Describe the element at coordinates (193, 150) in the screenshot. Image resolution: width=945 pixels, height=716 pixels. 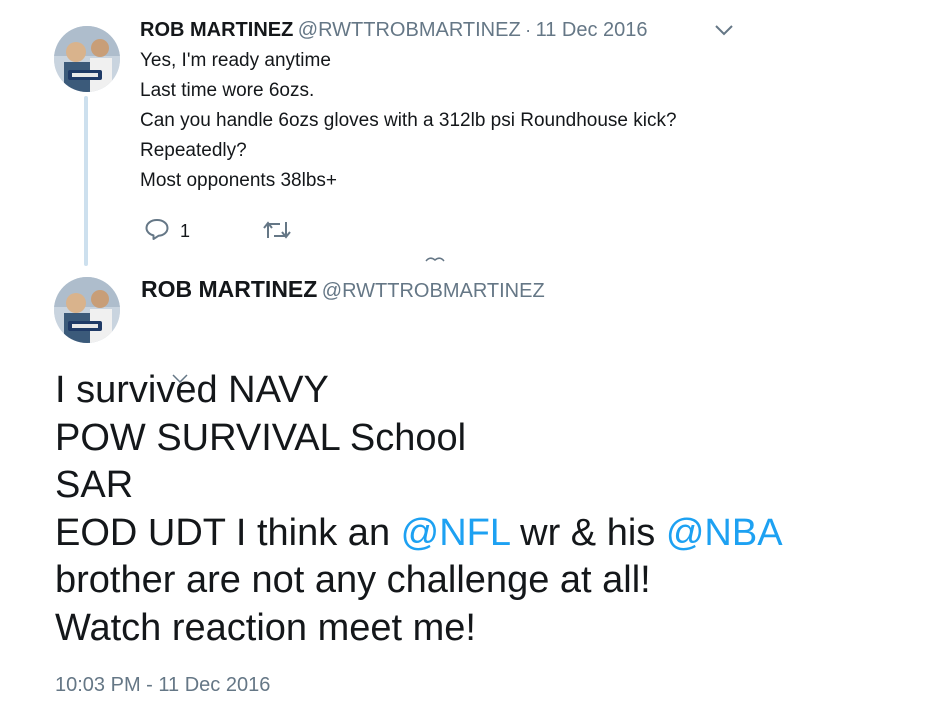
I see `reply-line: Repeatedly?` at that location.